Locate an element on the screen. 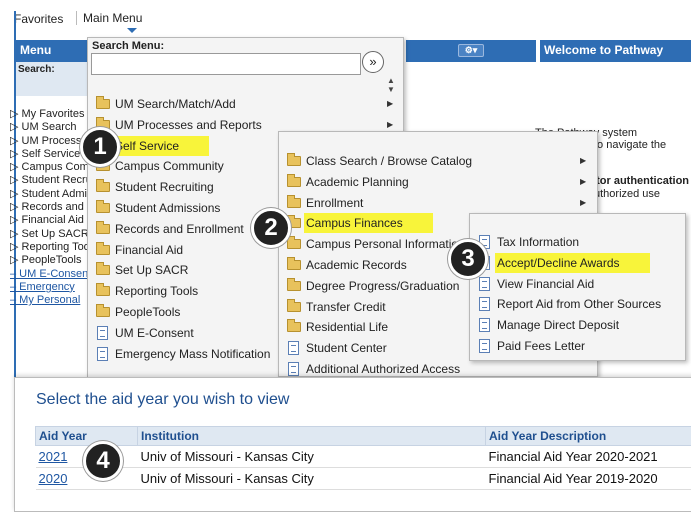  menu-item-label: UM Search/Match/Add is located at coordinates (175, 104).